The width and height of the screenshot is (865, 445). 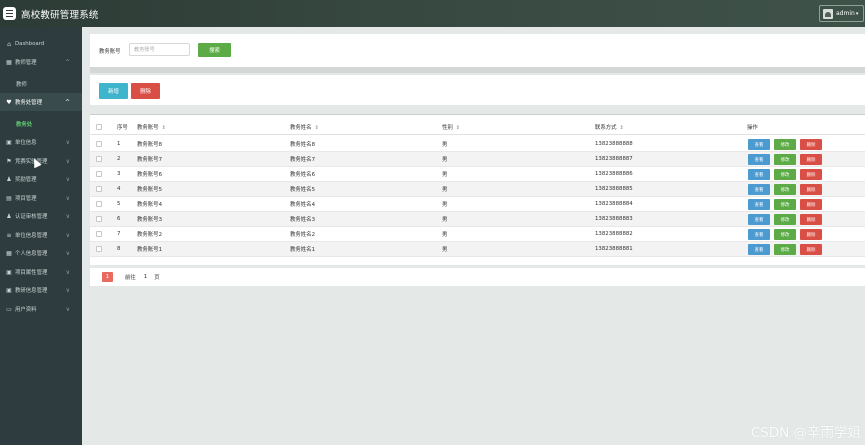 What do you see at coordinates (119, 219) in the screenshot?
I see `cell-no: 6` at bounding box center [119, 219].